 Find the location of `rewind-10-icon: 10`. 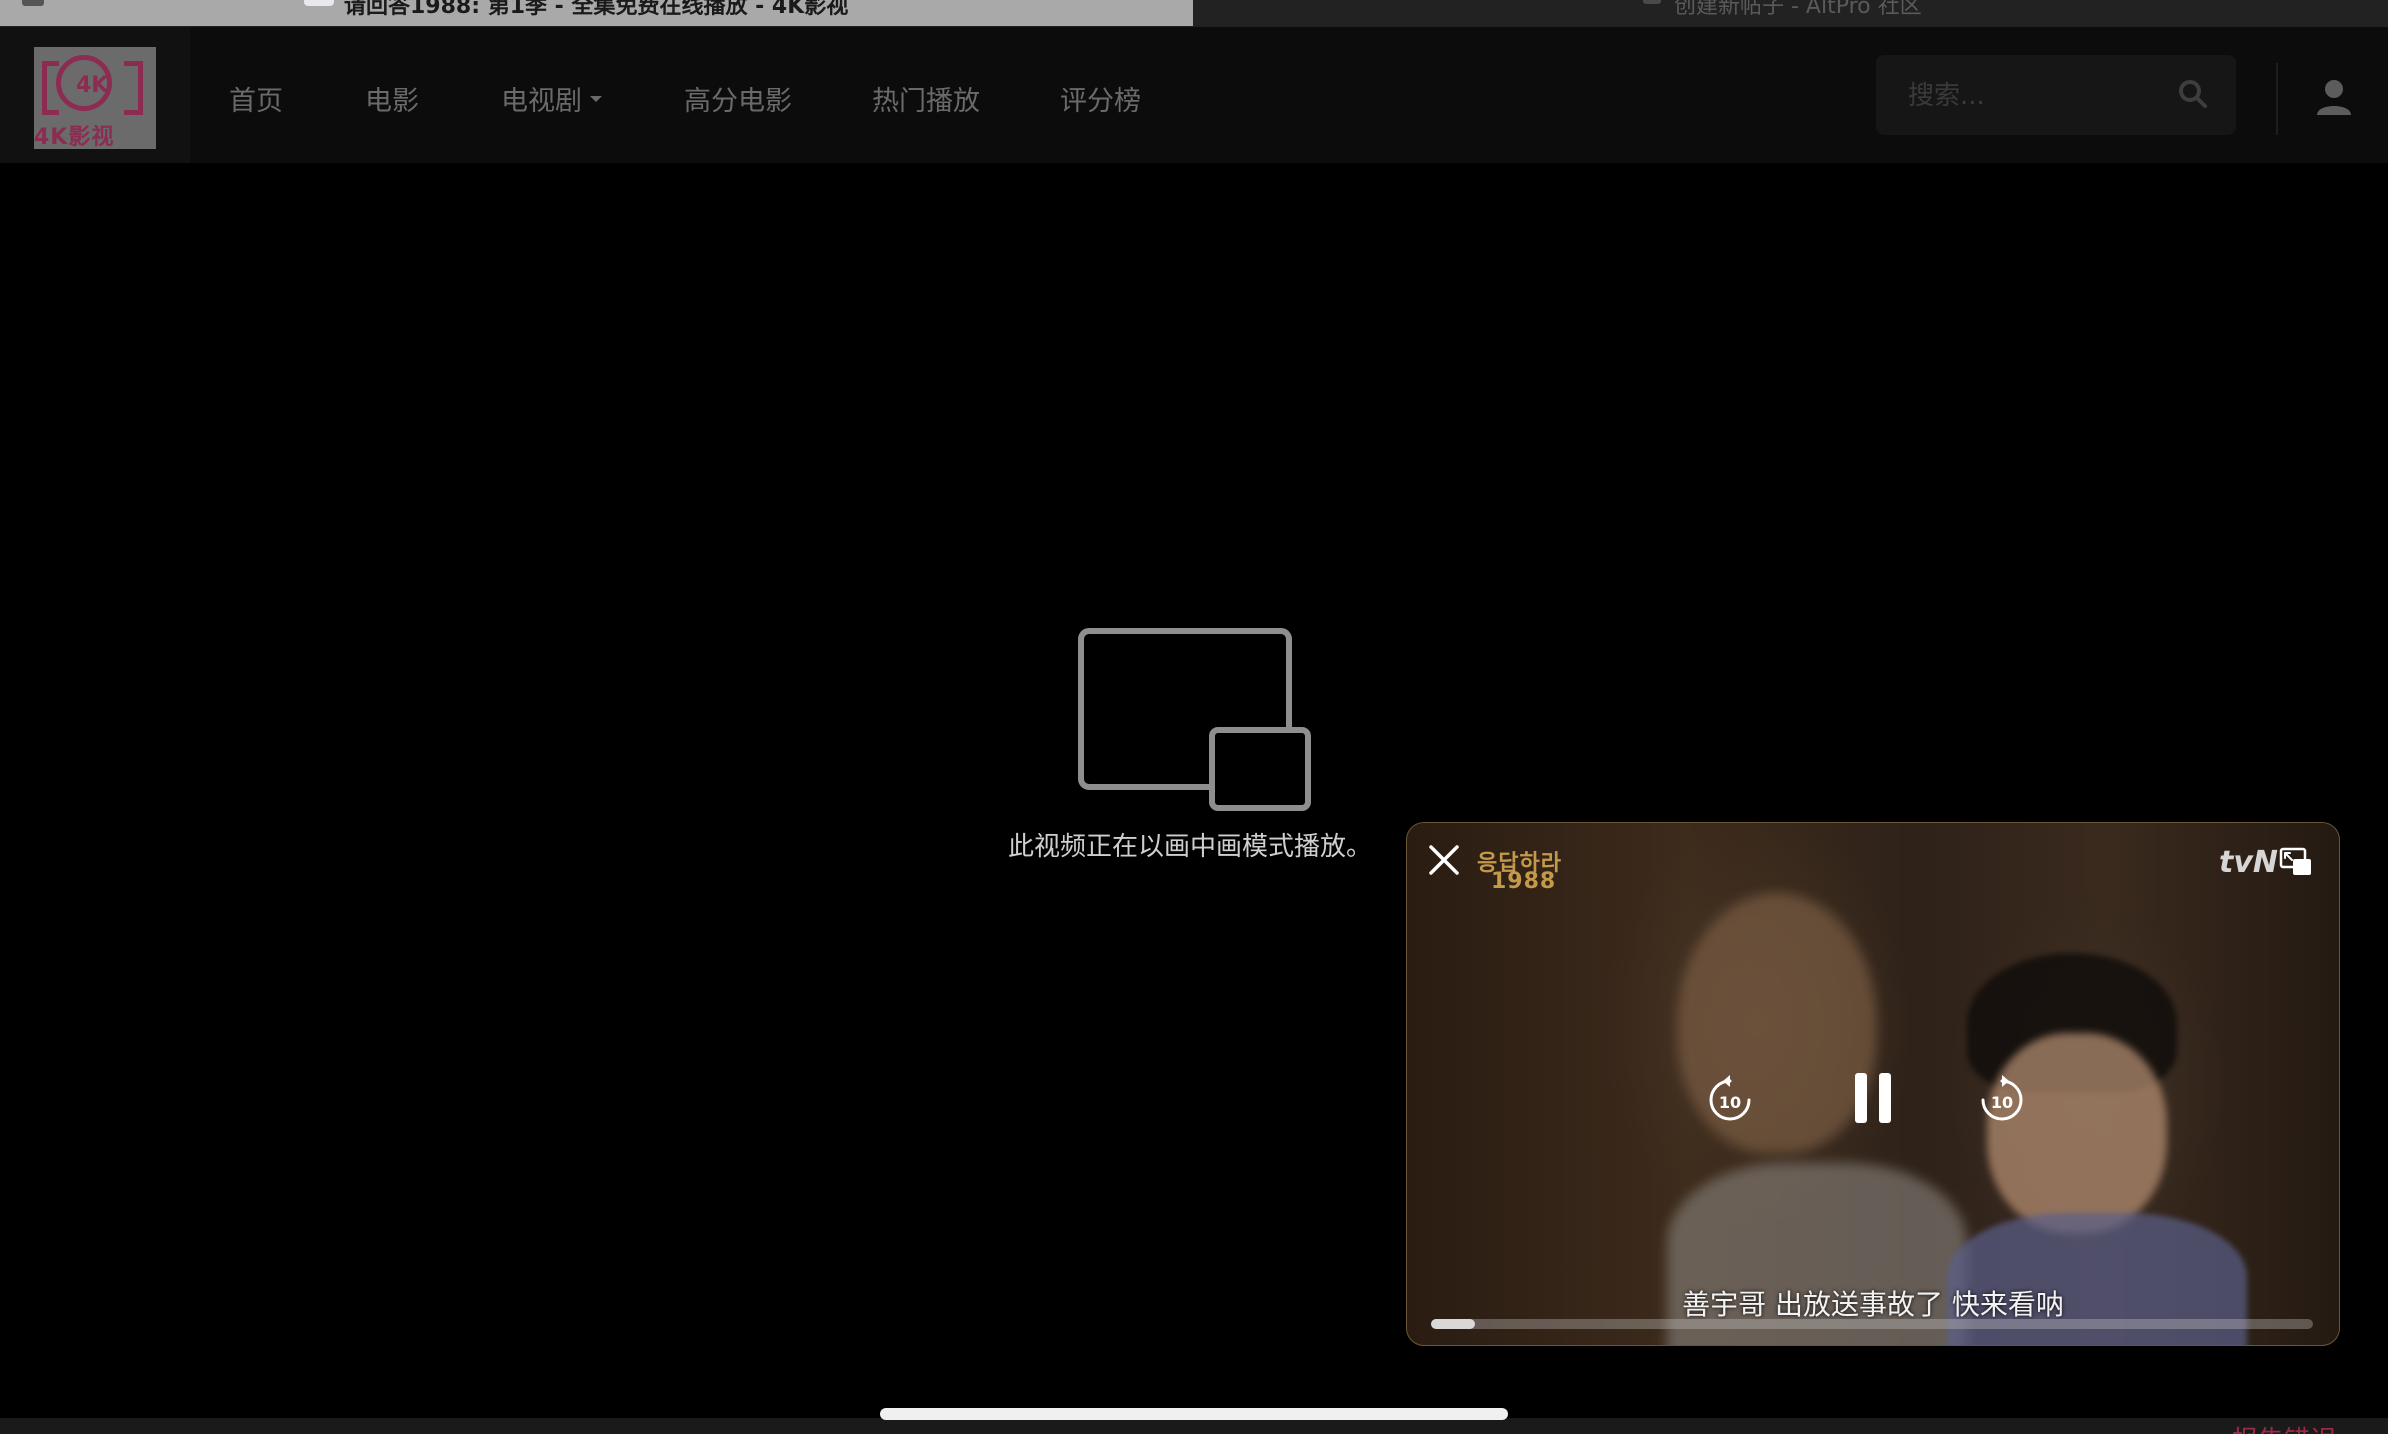

rewind-10-icon: 10 is located at coordinates (1730, 1098).